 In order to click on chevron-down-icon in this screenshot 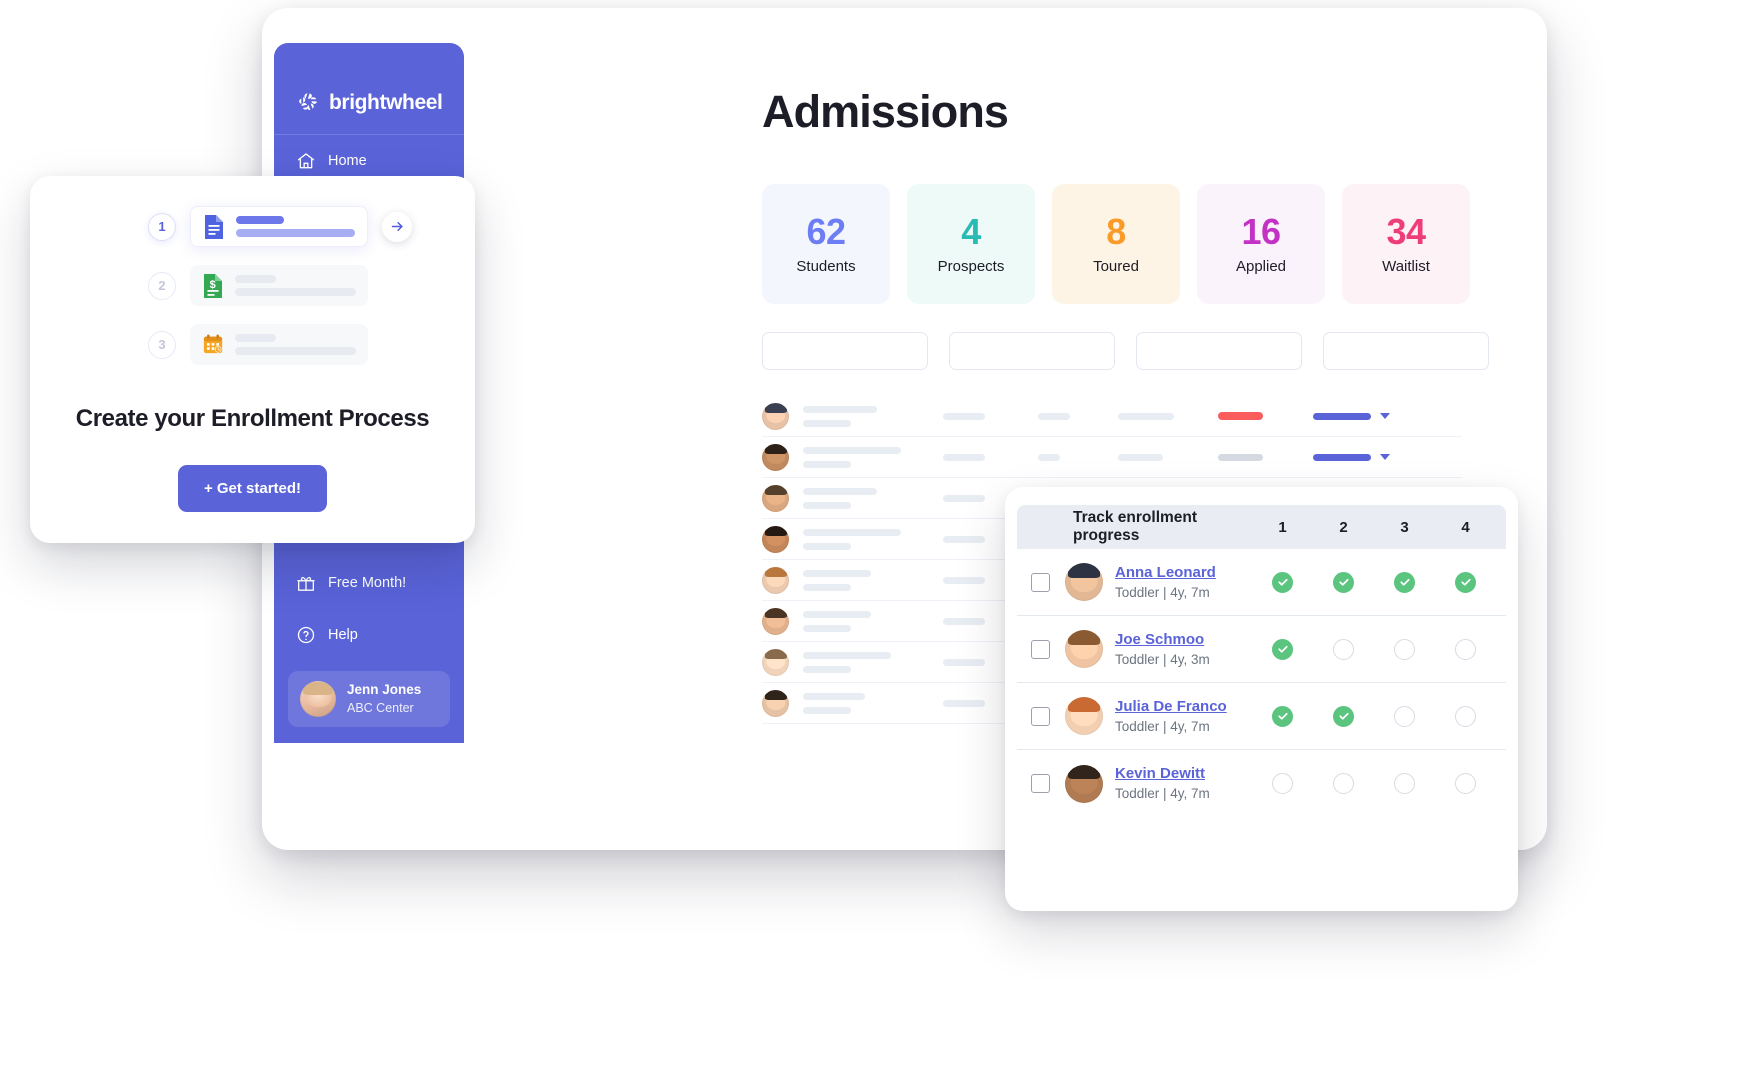, I will do `click(1385, 457)`.